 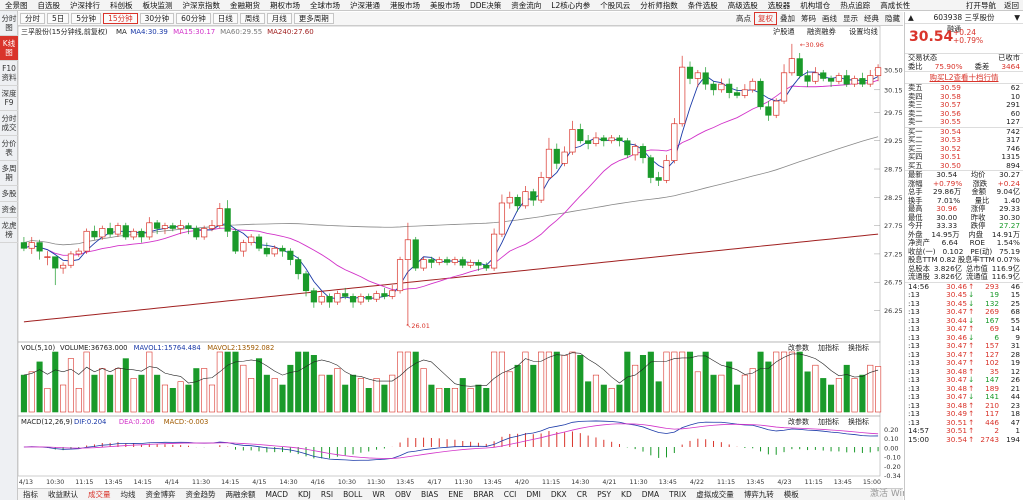 I want to click on menu-item: DDE决策, so click(x=485, y=5).